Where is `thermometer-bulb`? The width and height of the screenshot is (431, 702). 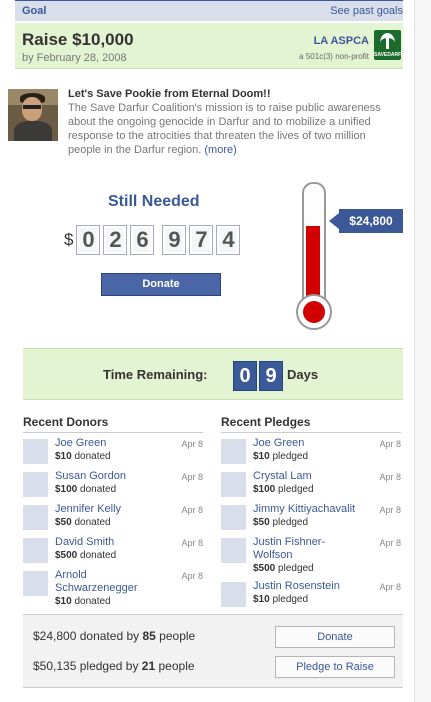
thermometer-bulb is located at coordinates (314, 312).